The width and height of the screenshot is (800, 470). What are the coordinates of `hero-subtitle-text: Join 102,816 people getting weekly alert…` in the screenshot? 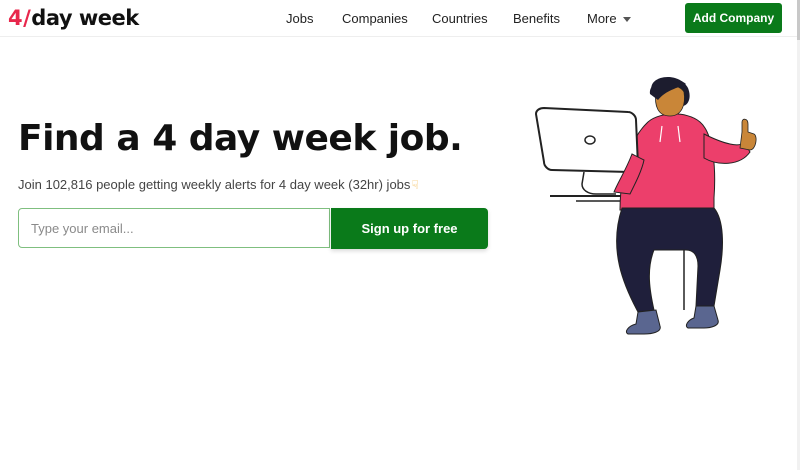 It's located at (214, 184).